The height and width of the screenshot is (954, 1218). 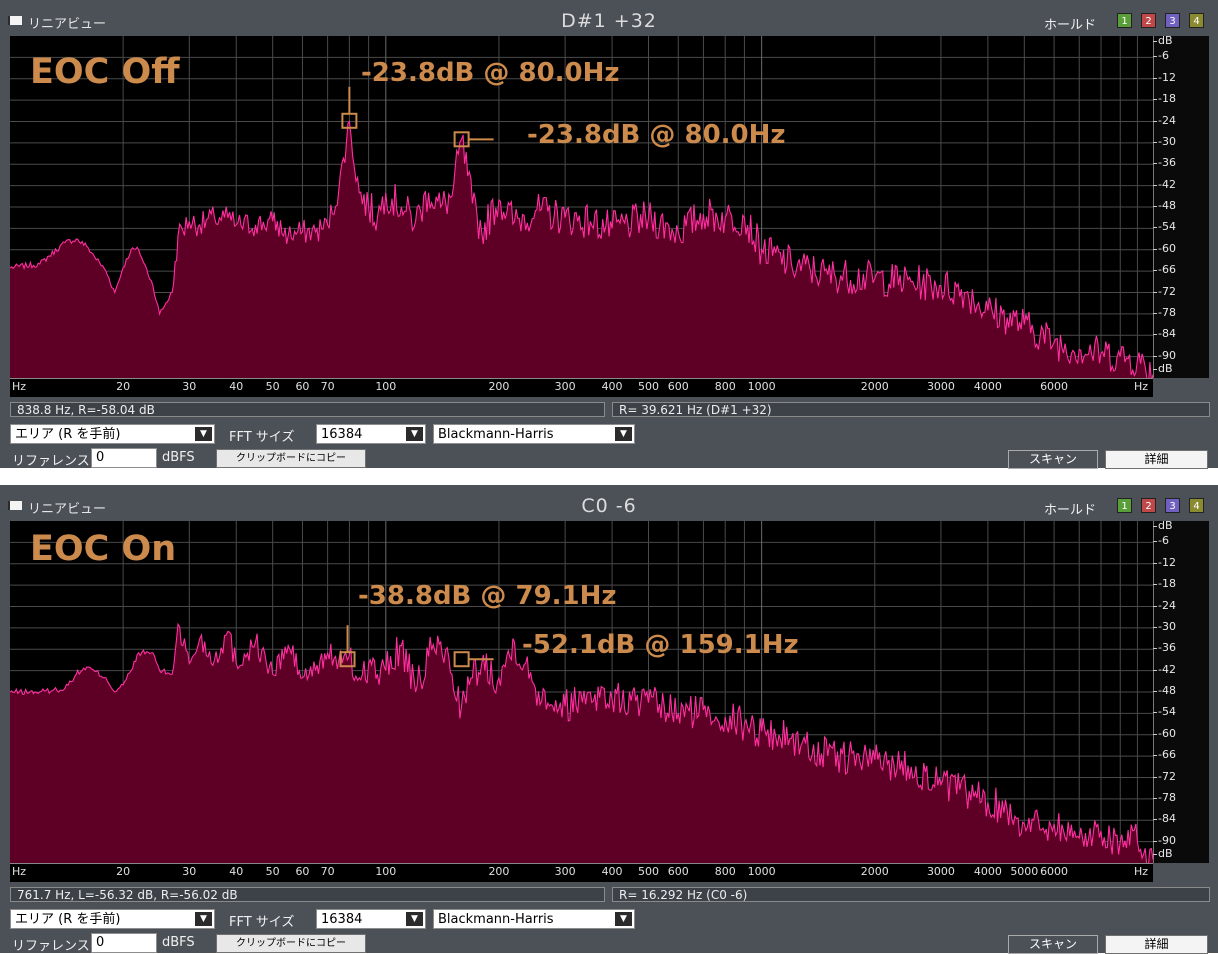 What do you see at coordinates (103, 549) in the screenshot?
I see `overlay-label: EOC On` at bounding box center [103, 549].